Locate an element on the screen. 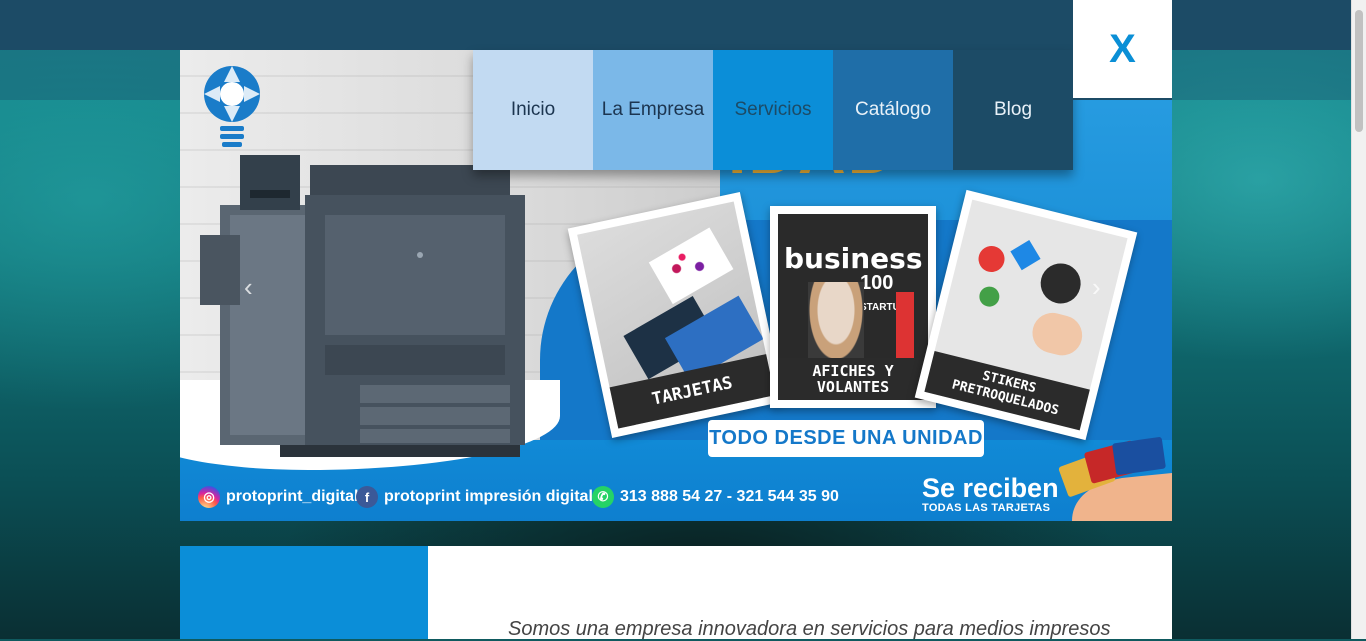  unidad-slogan: TODO DESDE UNA UNIDAD is located at coordinates (846, 438).